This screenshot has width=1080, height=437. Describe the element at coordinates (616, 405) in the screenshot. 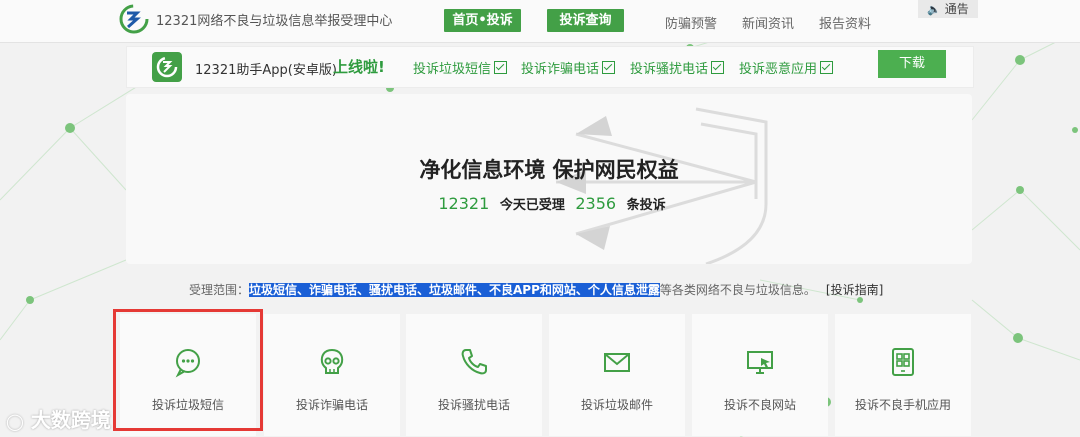

I see `card-label: 投诉垃圾邮件` at that location.